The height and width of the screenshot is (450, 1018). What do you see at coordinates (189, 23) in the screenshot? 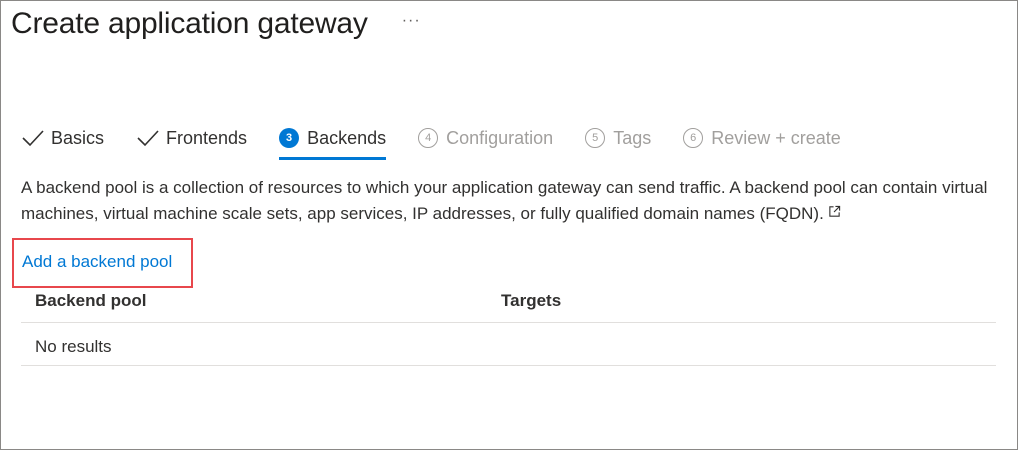
I see `page-title: Create application gateway` at bounding box center [189, 23].